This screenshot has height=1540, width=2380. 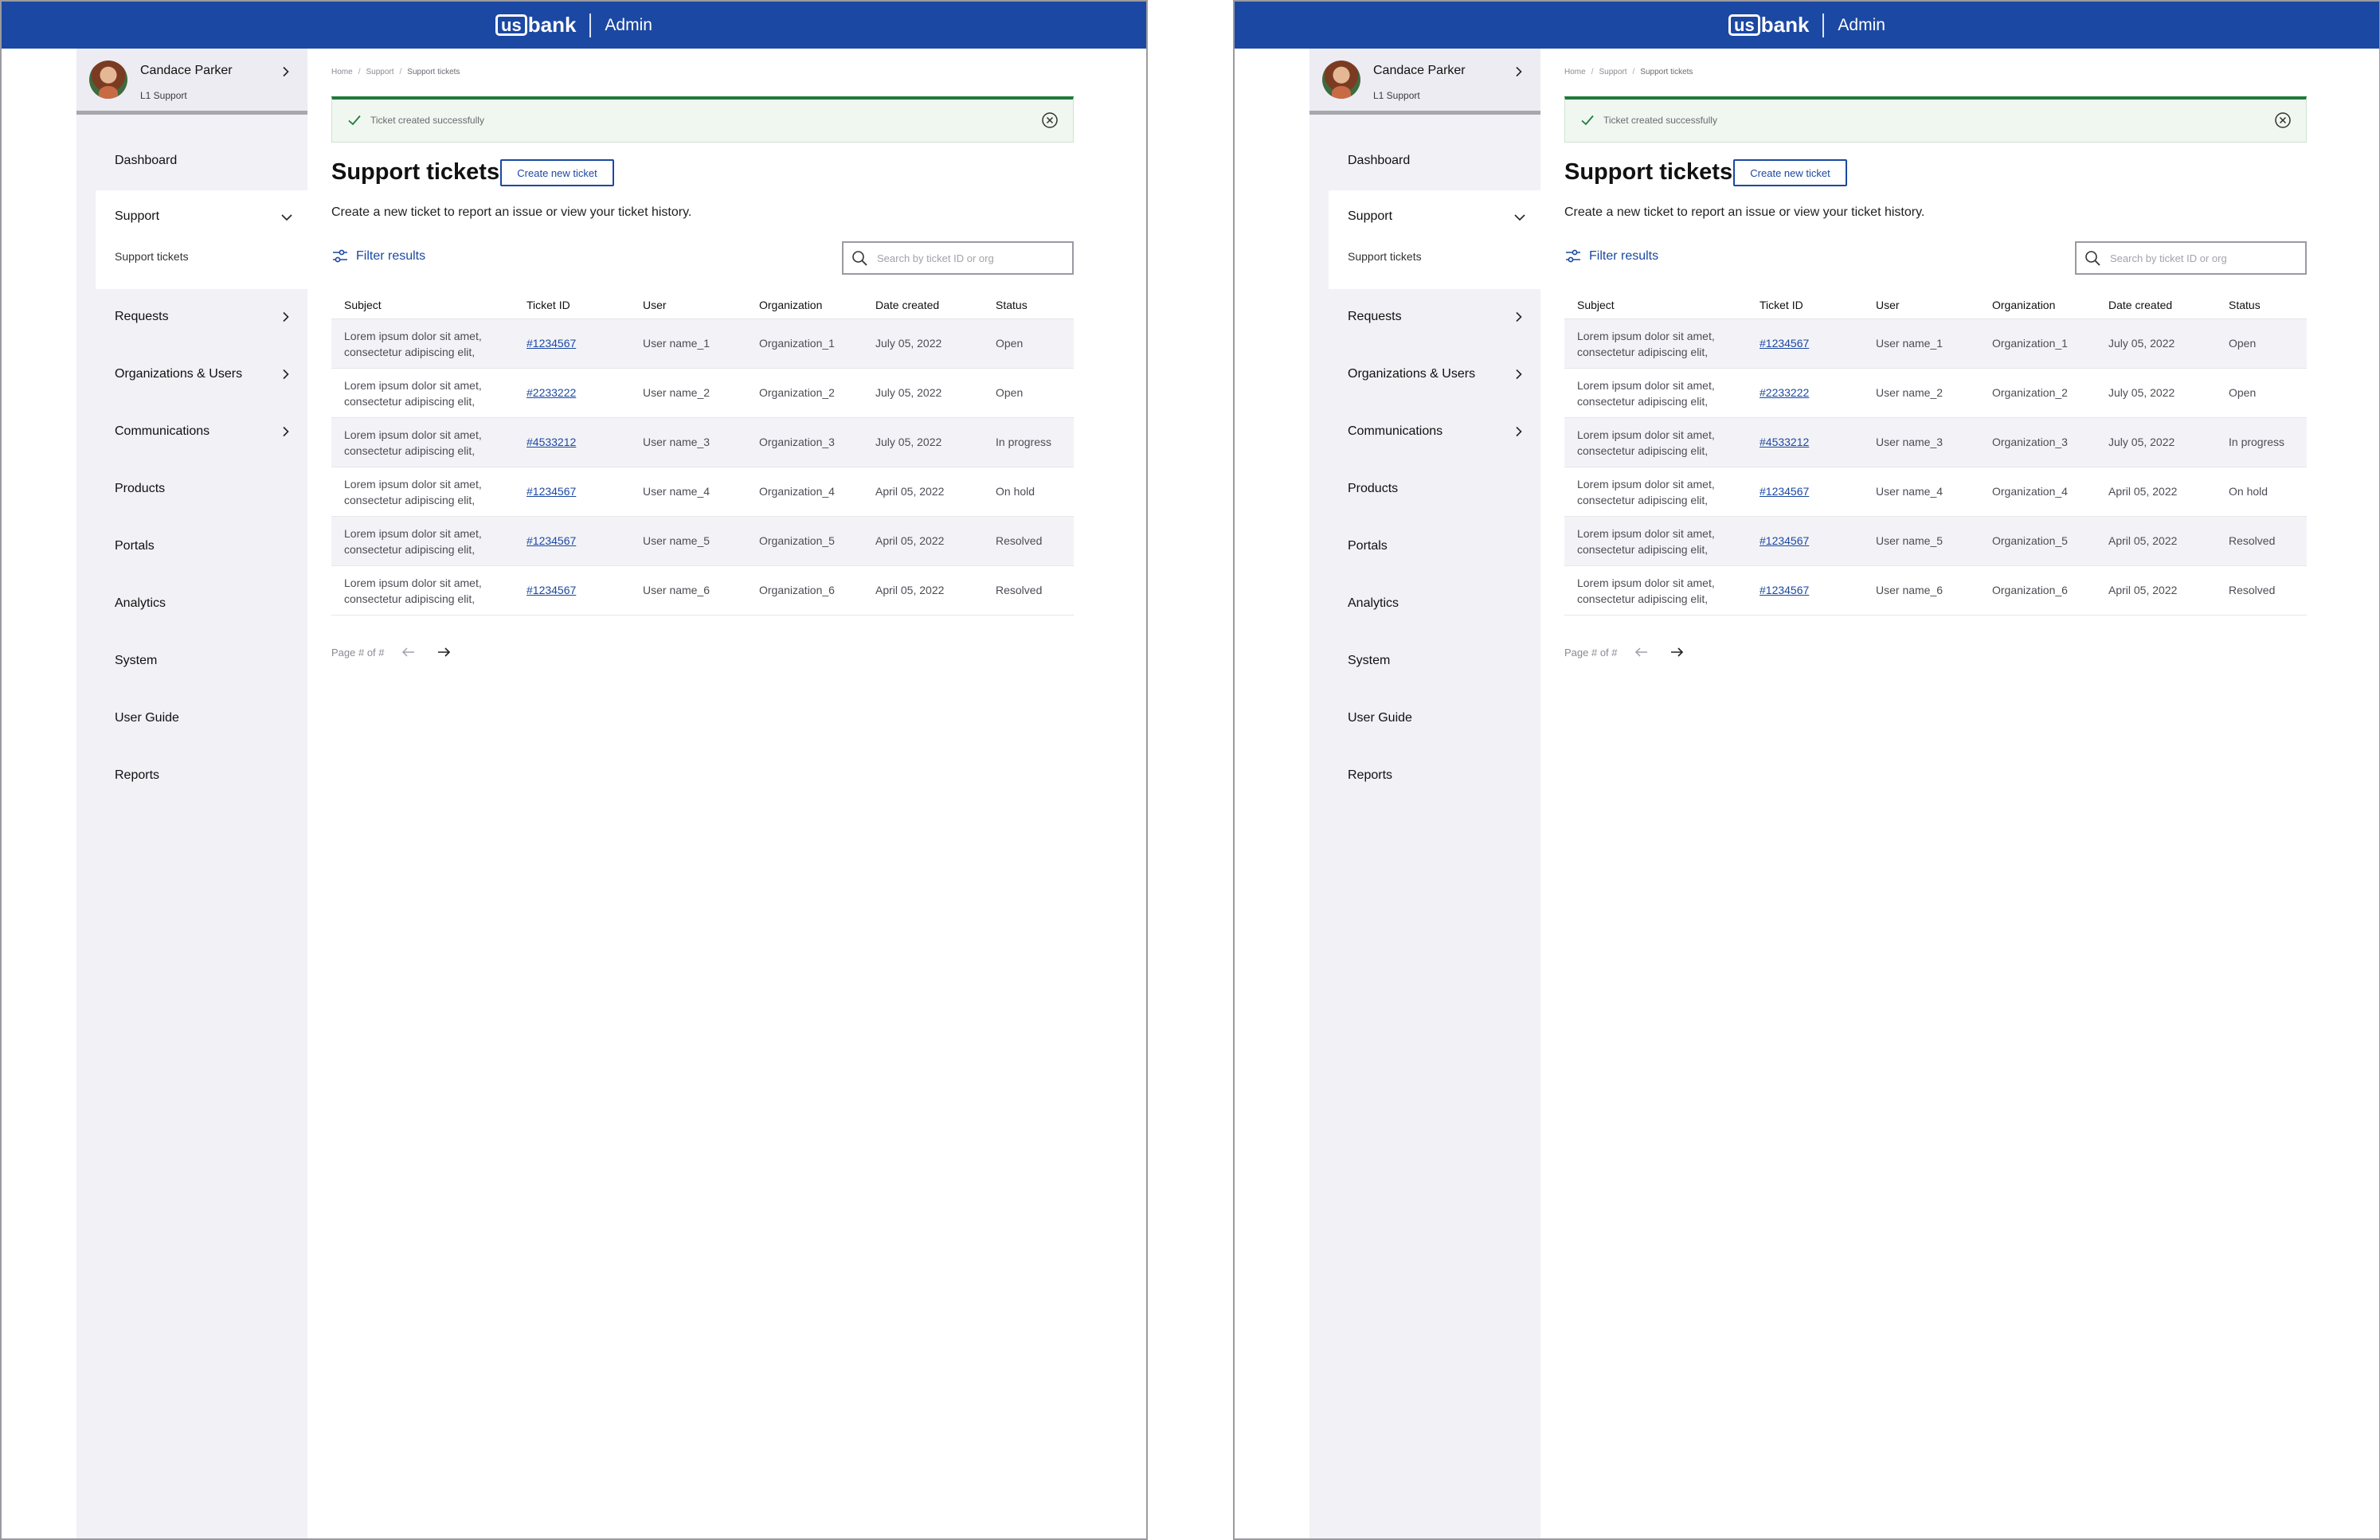 I want to click on cell-status: Open, so click(x=2243, y=392).